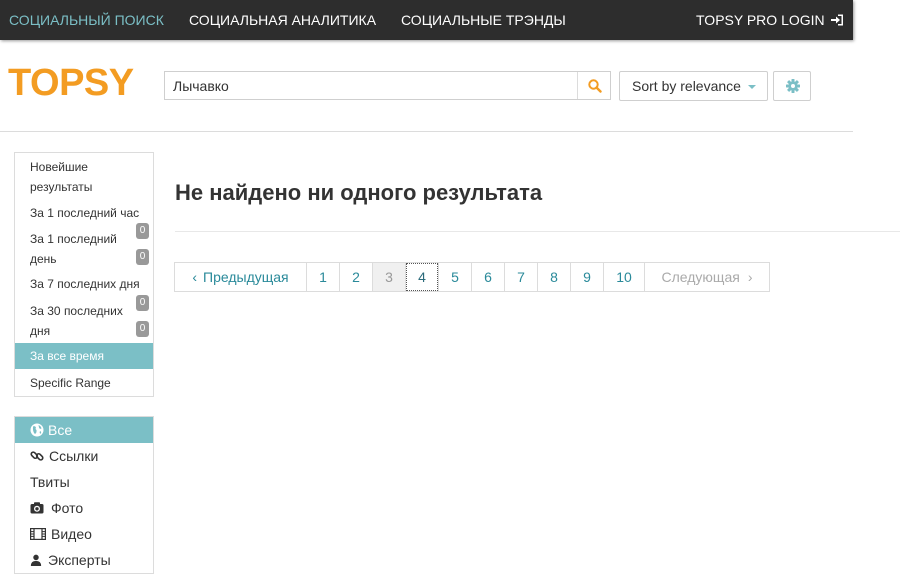  What do you see at coordinates (426, 131) in the screenshot?
I see `header-divider` at bounding box center [426, 131].